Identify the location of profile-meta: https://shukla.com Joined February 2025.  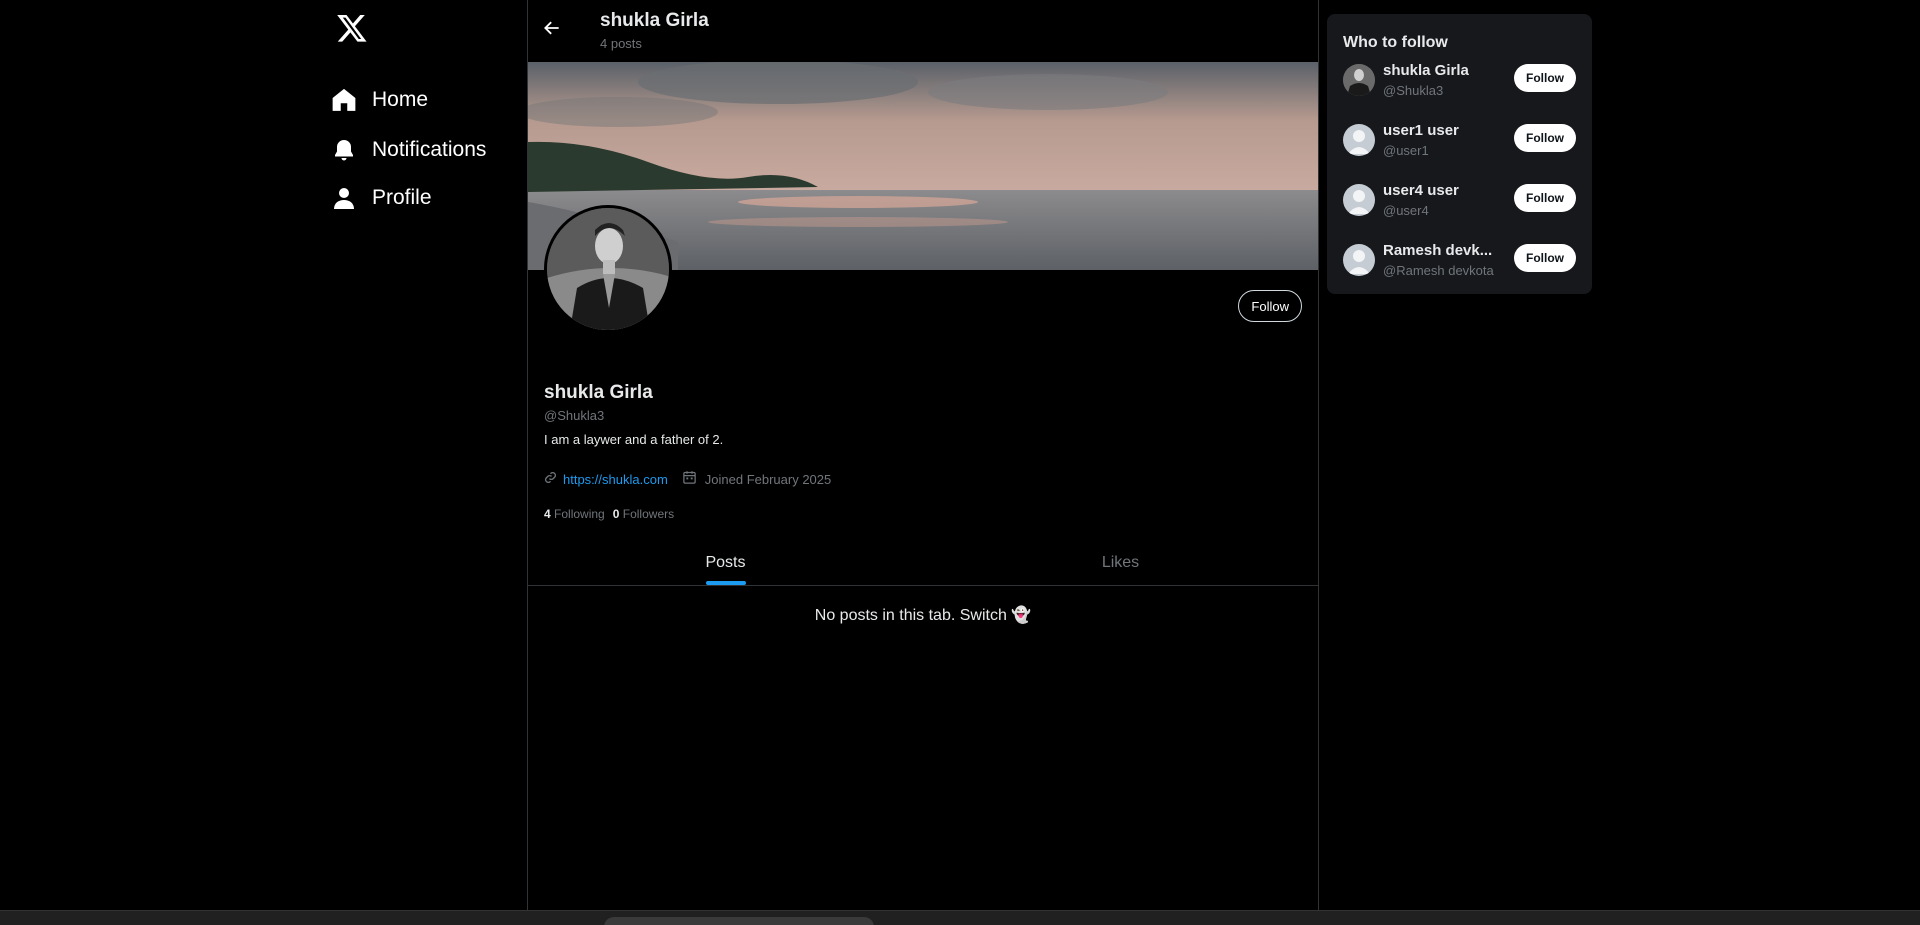
(687, 479).